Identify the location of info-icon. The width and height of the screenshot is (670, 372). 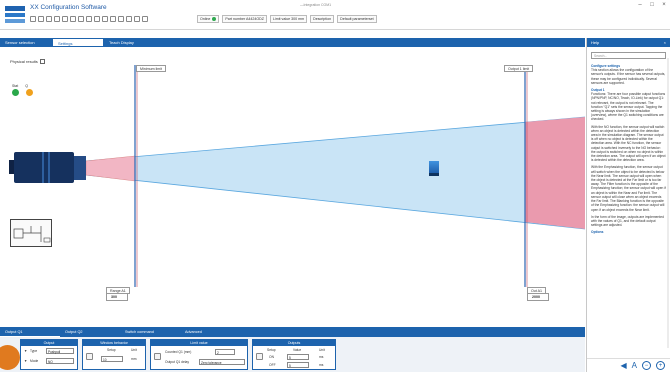
(129, 18).